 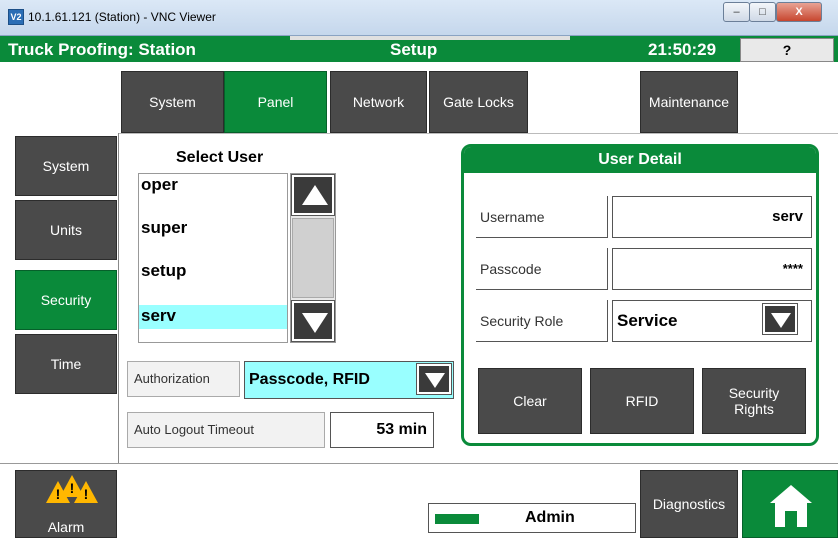 What do you see at coordinates (275, 102) in the screenshot?
I see `tab-panel: Panel` at bounding box center [275, 102].